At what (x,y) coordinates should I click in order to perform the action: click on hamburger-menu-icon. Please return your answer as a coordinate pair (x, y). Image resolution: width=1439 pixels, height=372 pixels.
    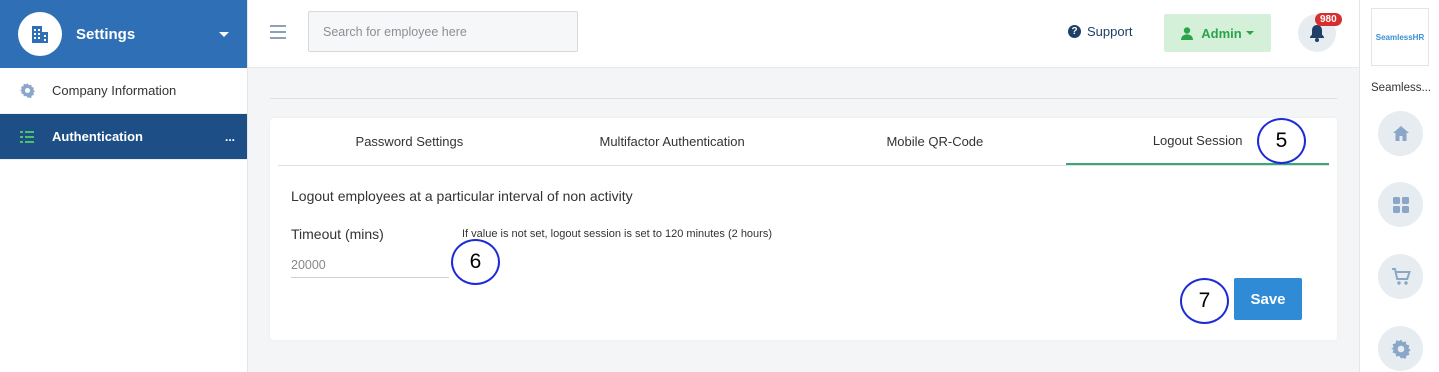
    Looking at the image, I should click on (278, 32).